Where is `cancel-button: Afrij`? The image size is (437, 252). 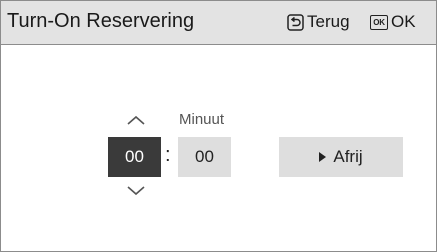
cancel-button: Afrij is located at coordinates (341, 157).